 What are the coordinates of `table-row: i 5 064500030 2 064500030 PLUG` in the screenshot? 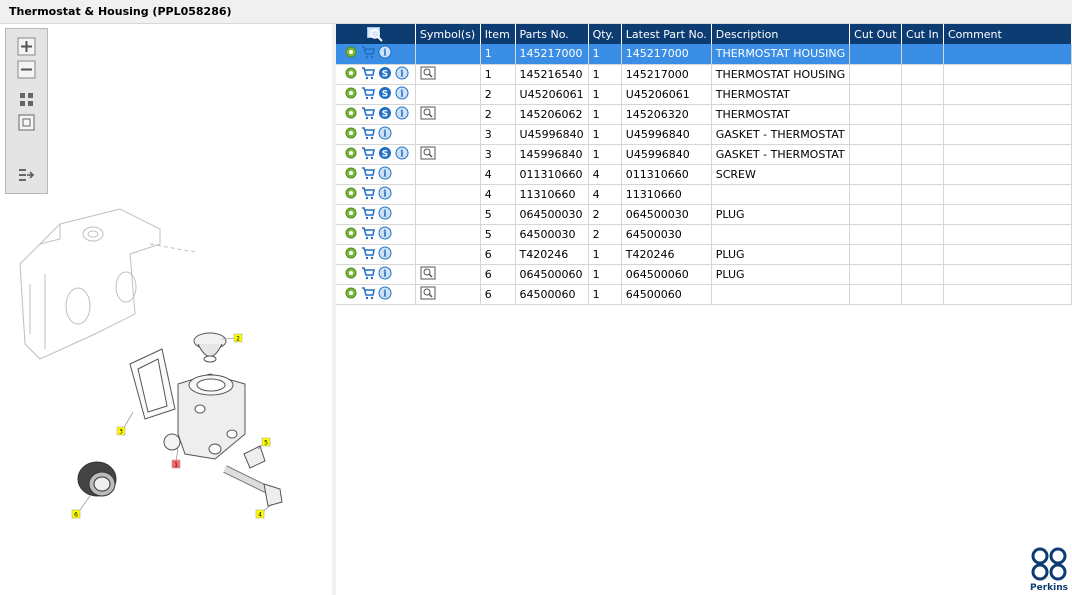 It's located at (704, 214).